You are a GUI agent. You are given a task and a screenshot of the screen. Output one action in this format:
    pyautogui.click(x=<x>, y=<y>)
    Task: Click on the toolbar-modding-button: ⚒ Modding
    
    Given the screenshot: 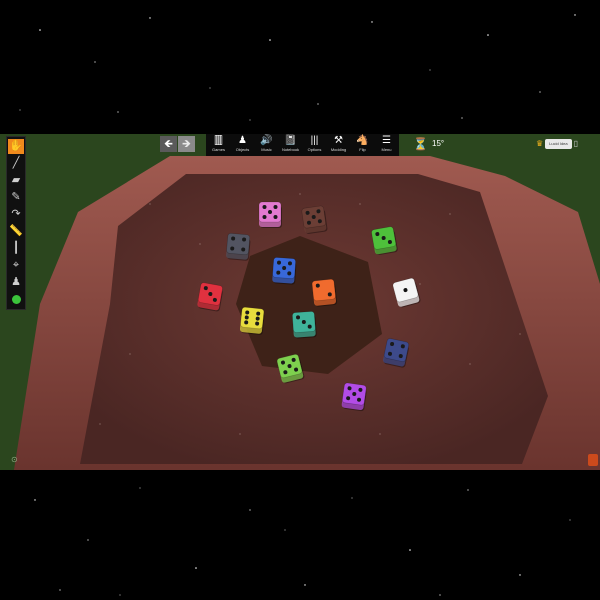 What is the action you would take?
    pyautogui.click(x=338, y=145)
    